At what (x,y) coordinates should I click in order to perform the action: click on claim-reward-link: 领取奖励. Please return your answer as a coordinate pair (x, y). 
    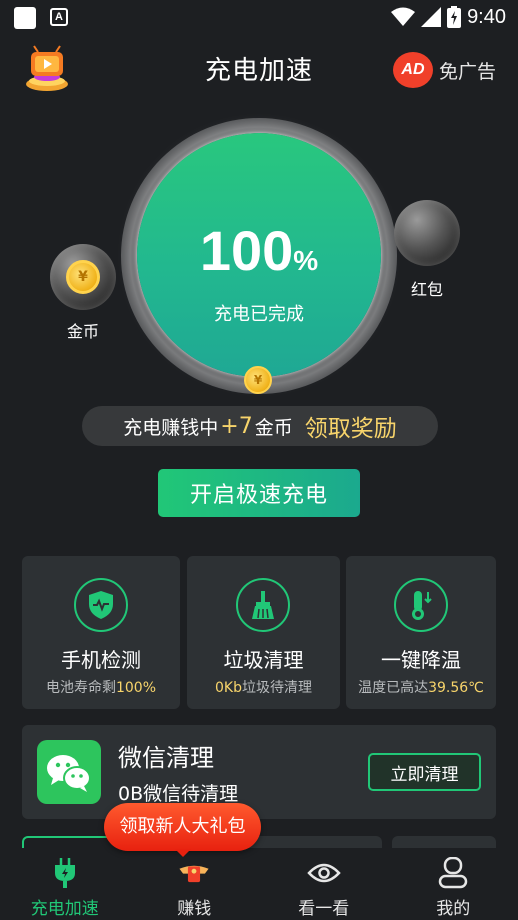
    Looking at the image, I should click on (351, 426).